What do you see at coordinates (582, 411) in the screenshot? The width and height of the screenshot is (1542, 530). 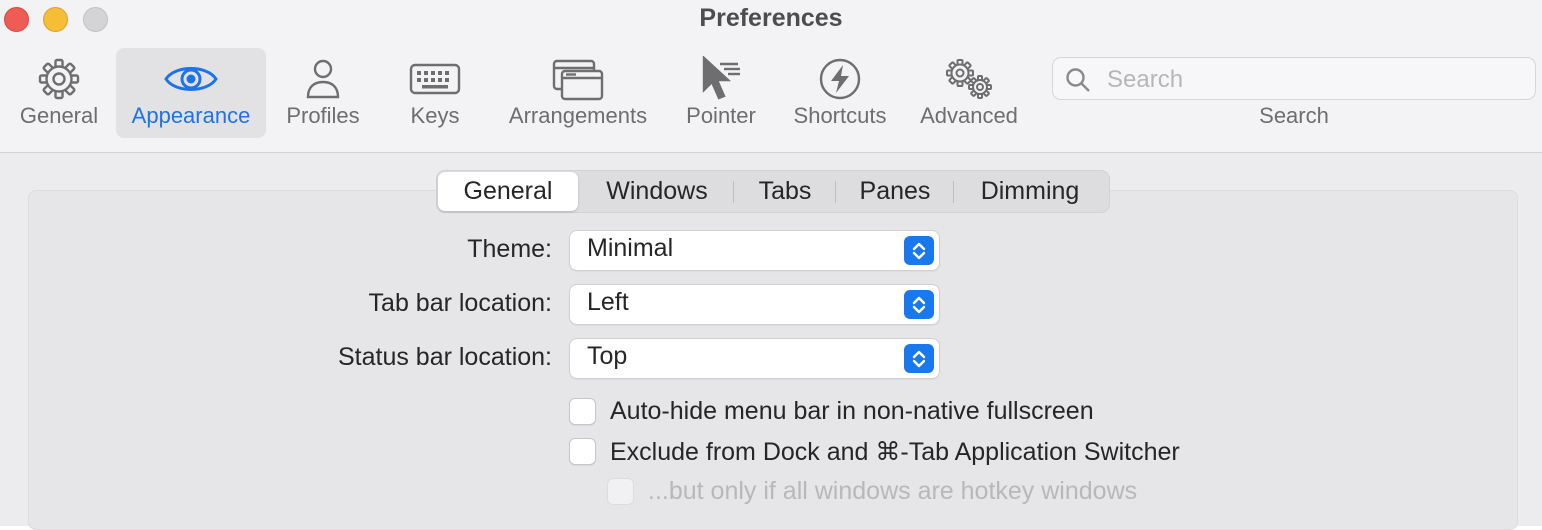 I see `auto-hide-menu-bar-checkbox` at bounding box center [582, 411].